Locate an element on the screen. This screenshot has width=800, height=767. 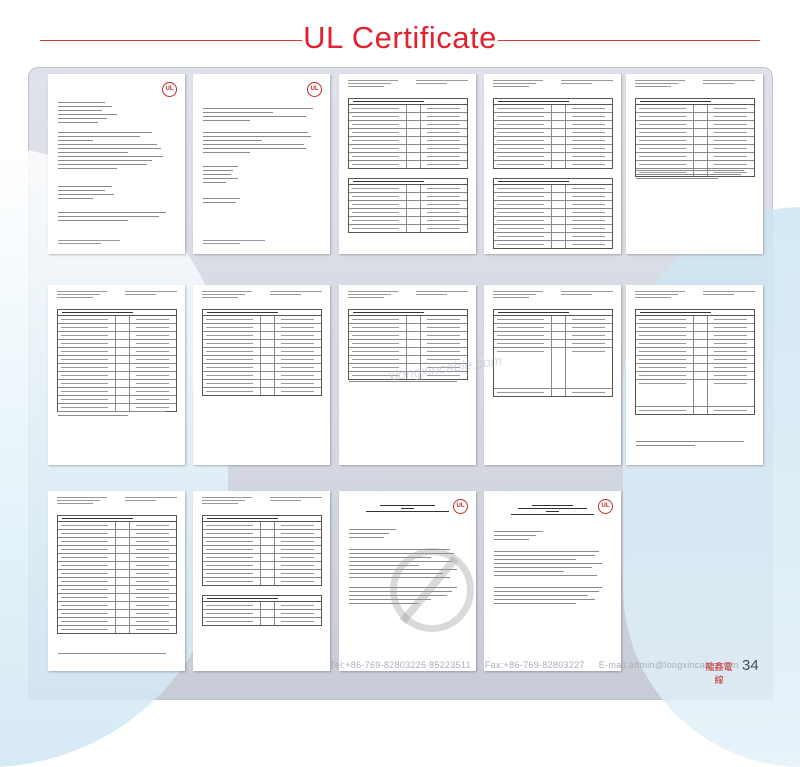
footer-fax: Fax:+86-769-82803227 is located at coordinates (534, 665).